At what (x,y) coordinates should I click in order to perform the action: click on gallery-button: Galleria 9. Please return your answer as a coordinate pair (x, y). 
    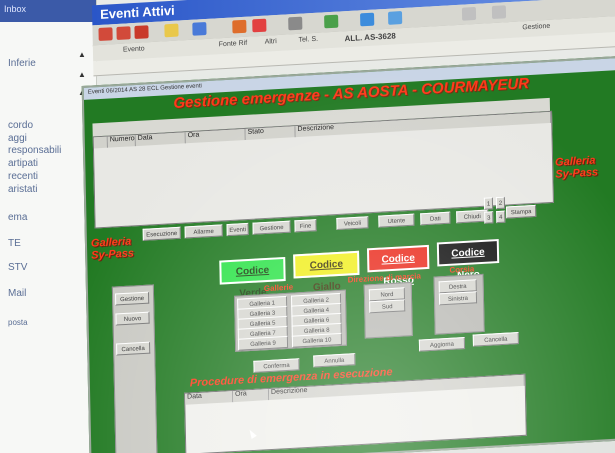
    Looking at the image, I should click on (263, 343).